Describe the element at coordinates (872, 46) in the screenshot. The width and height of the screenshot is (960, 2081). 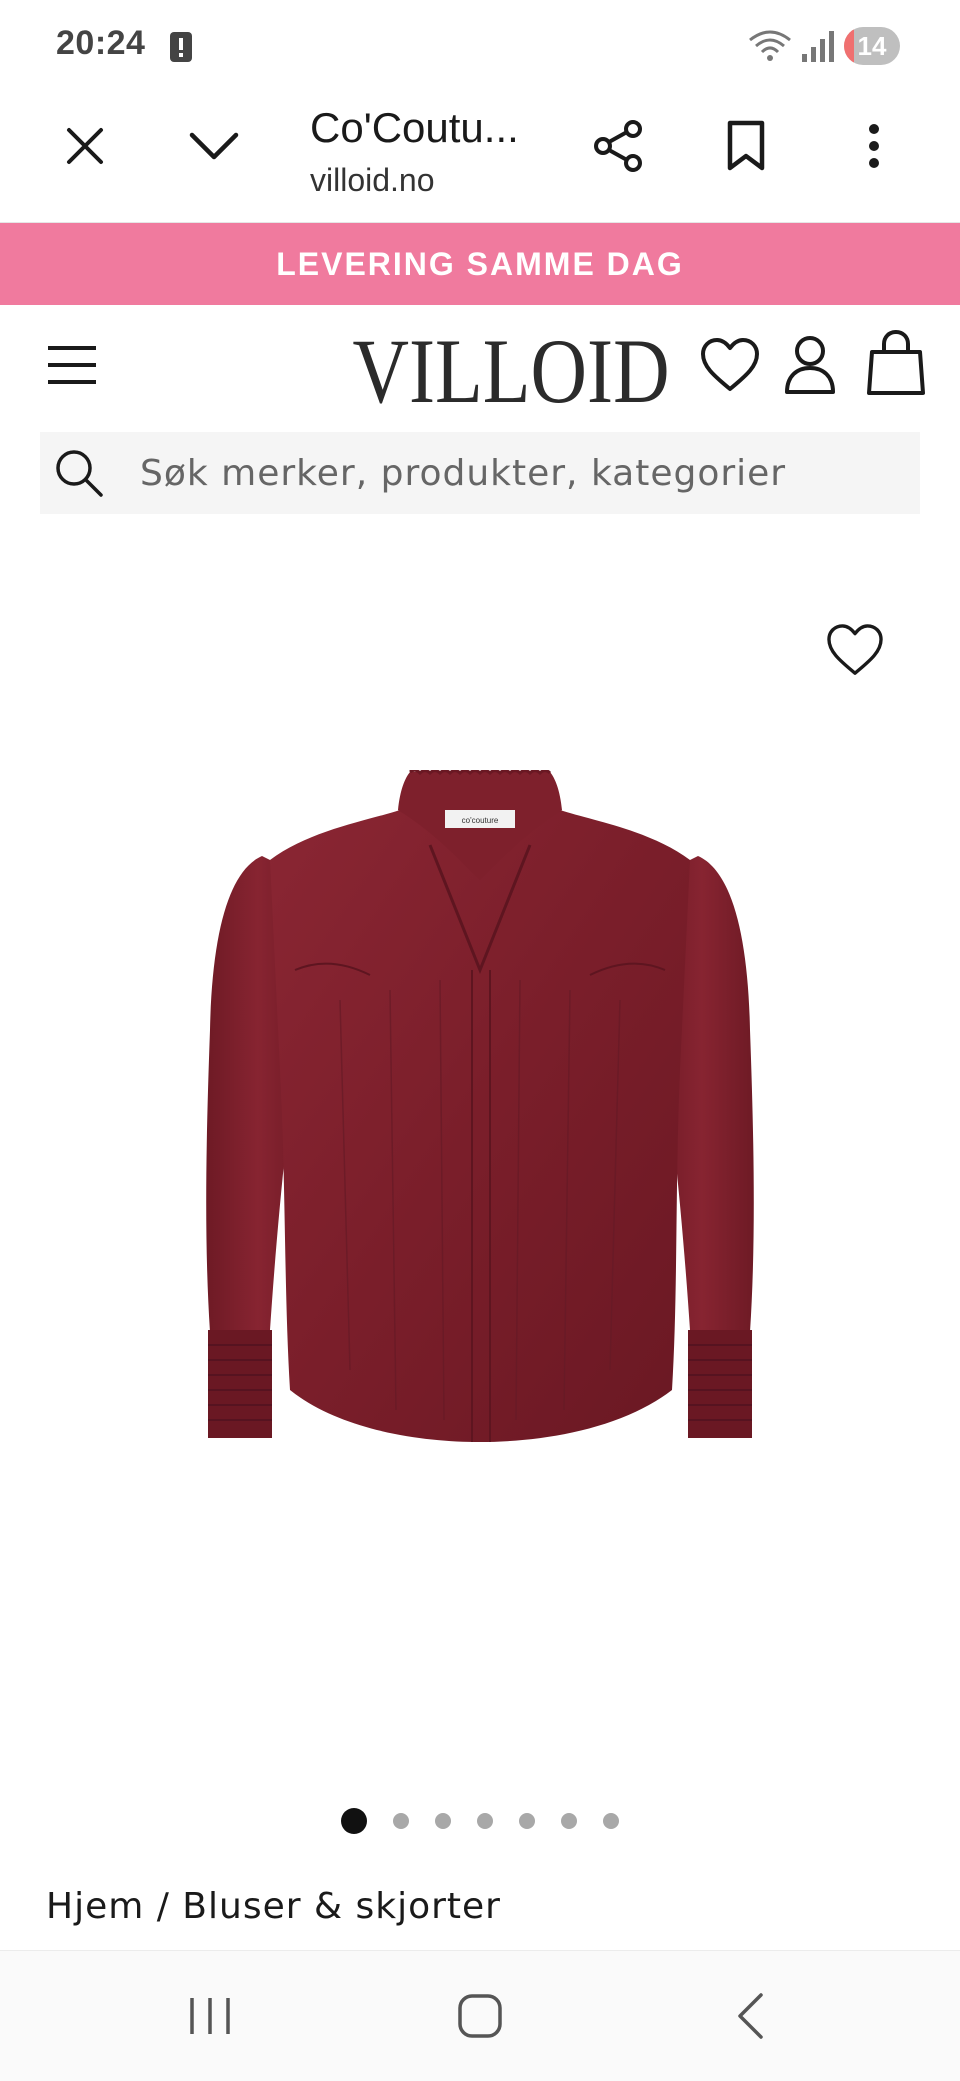
I see `battery-indicator: 14` at that location.